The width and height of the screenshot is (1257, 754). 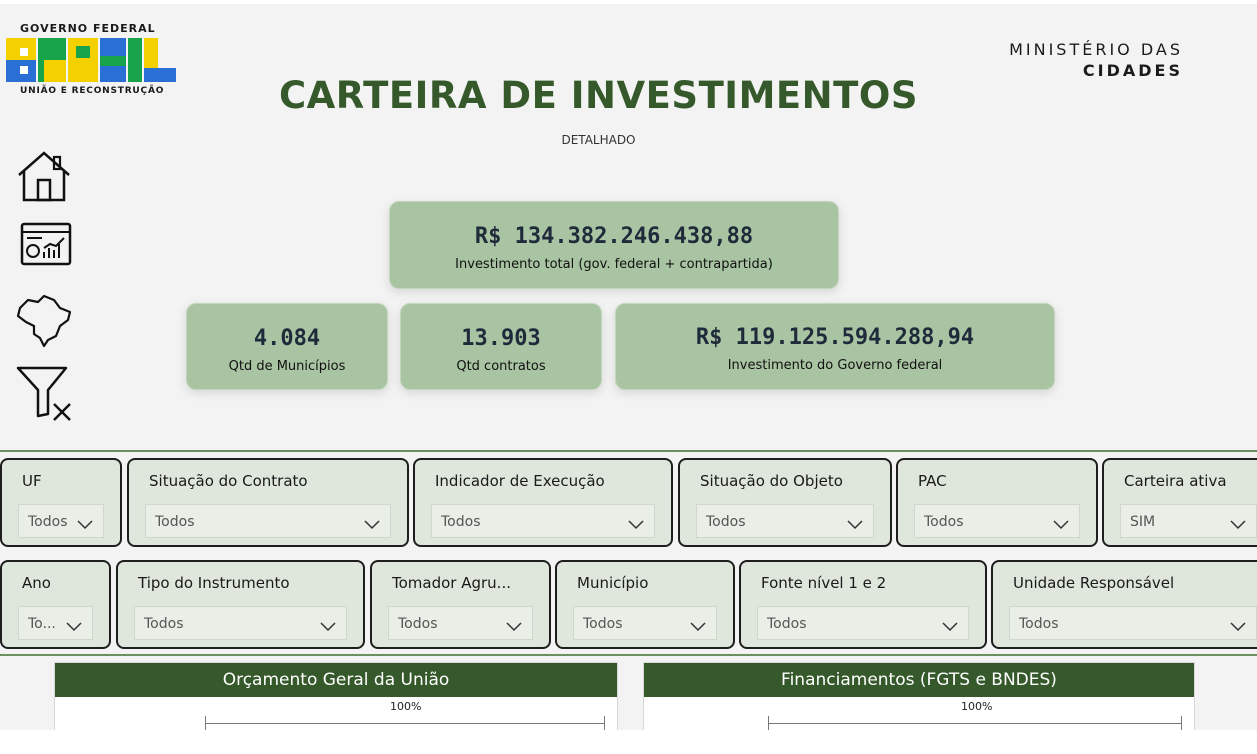 What do you see at coordinates (645, 604) in the screenshot?
I see `slicer-municipio: Município Todos` at bounding box center [645, 604].